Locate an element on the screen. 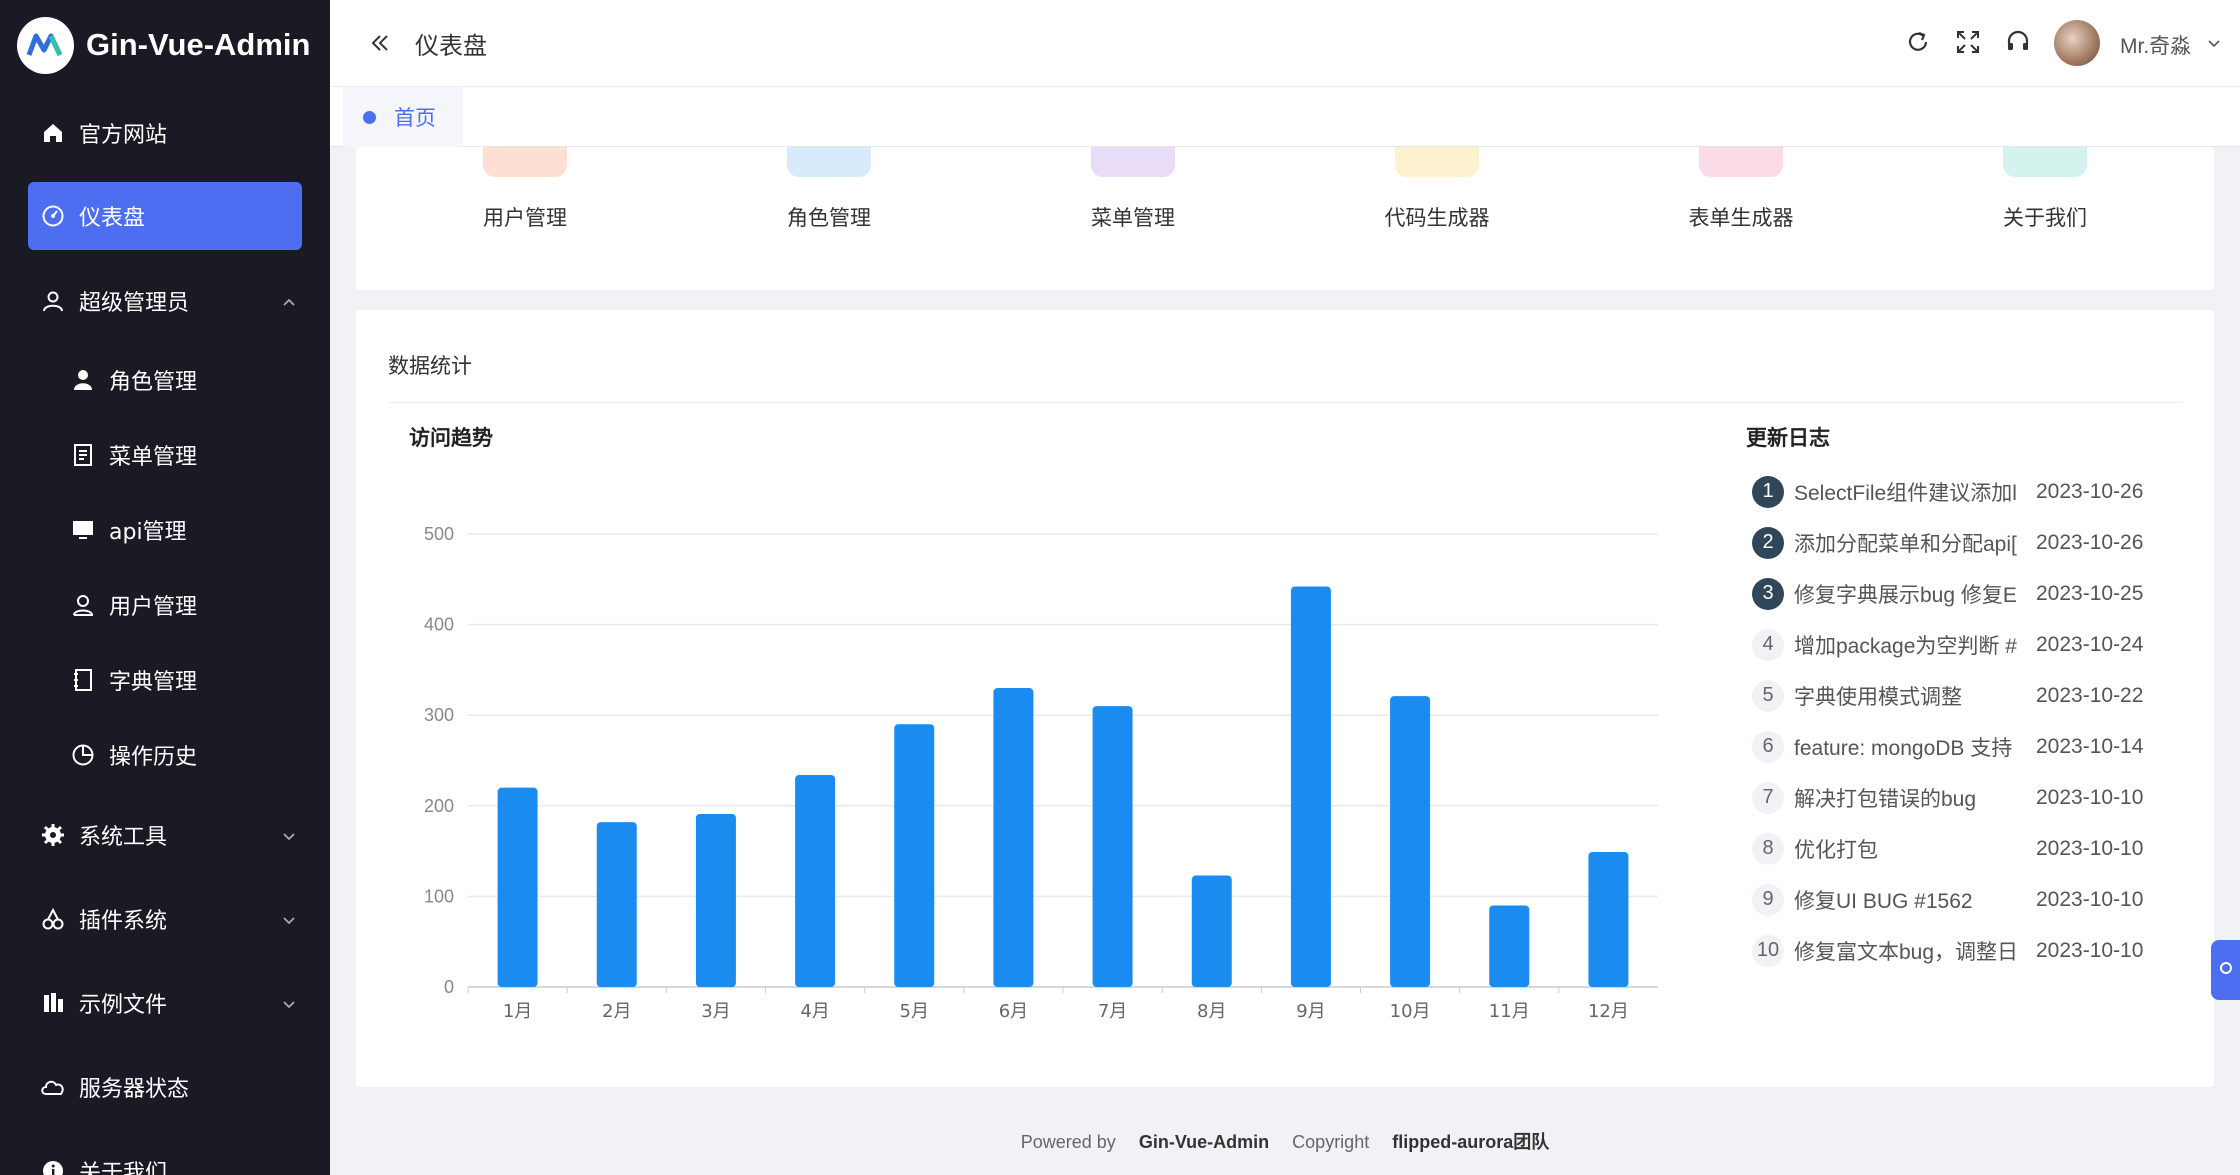 This screenshot has width=2240, height=1175. changelog-row: 5 字典使用模式调整 2023-10-22 is located at coordinates (1972, 695).